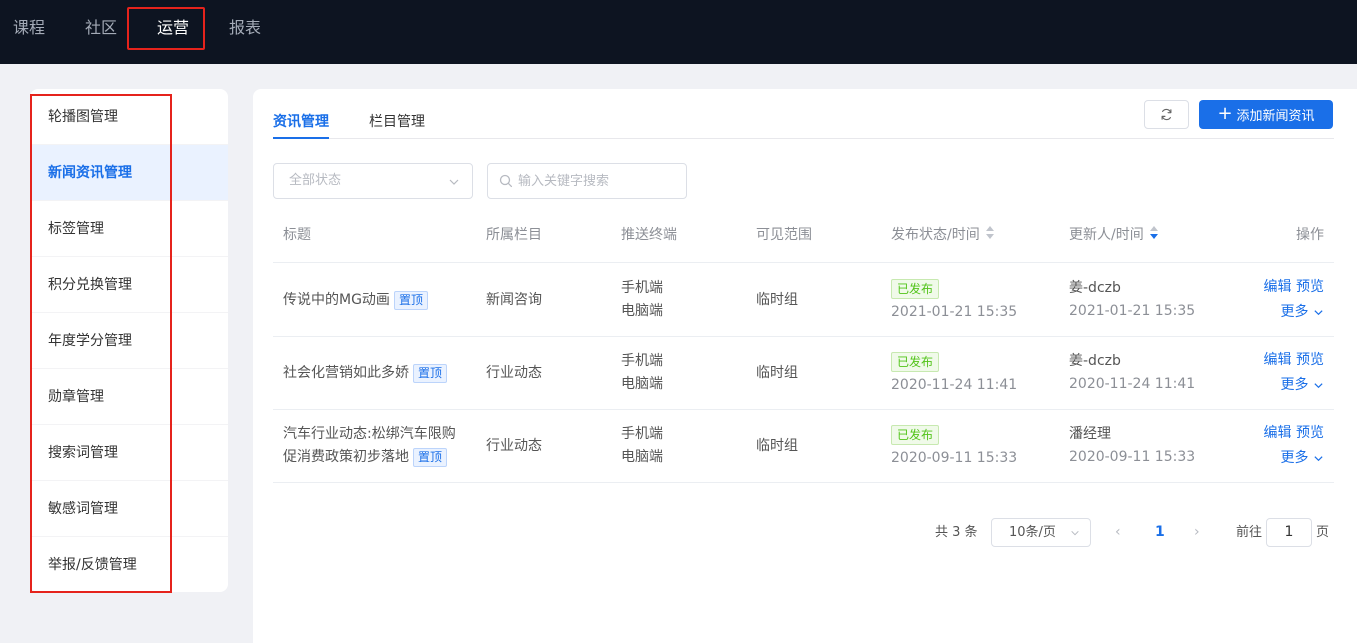 Image resolution: width=1357 pixels, height=643 pixels. Describe the element at coordinates (1310, 235) in the screenshot. I see `header-actions: 操作` at that location.